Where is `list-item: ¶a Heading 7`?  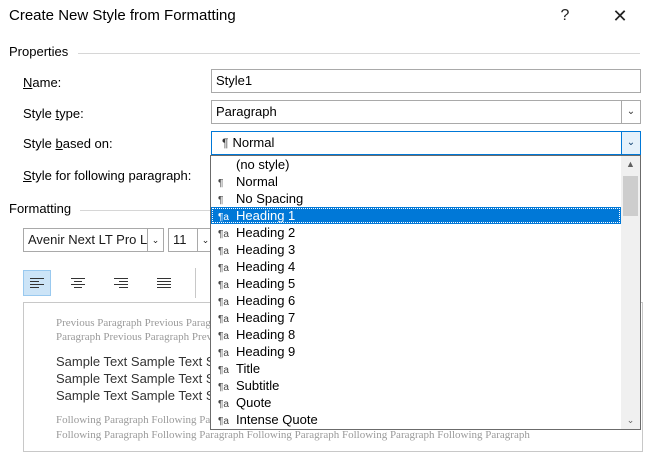 list-item: ¶a Heading 7 is located at coordinates (416, 317).